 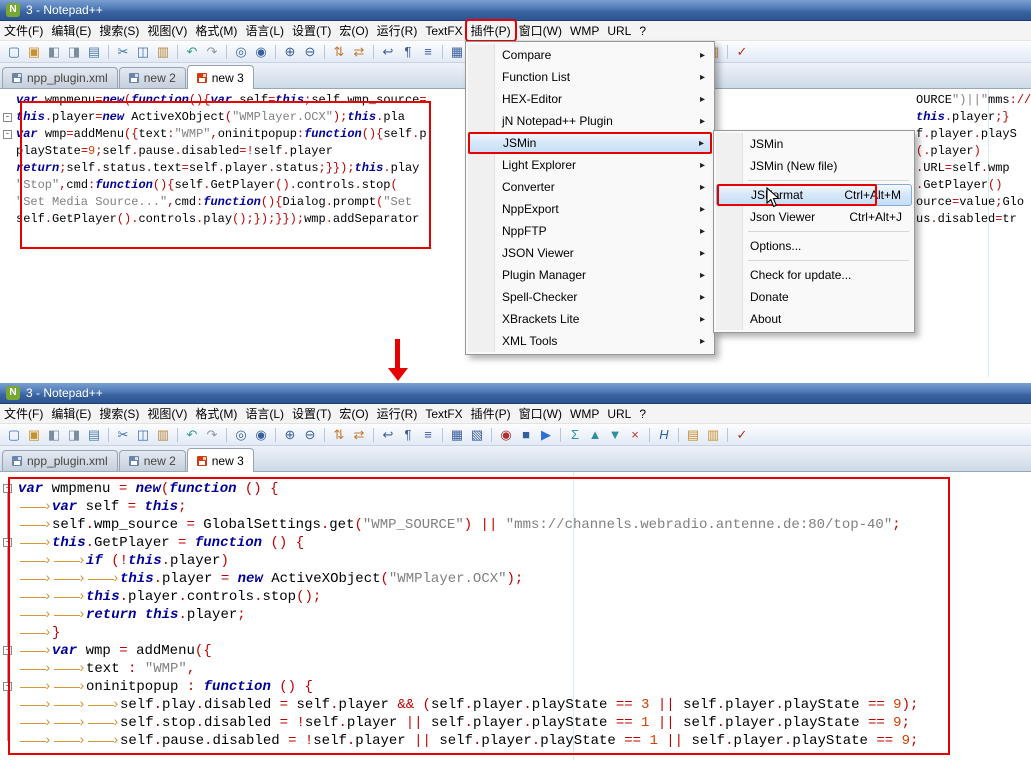 I want to click on plugins-menu-item-xml-tools: XML Tools ▸, so click(x=590, y=341).